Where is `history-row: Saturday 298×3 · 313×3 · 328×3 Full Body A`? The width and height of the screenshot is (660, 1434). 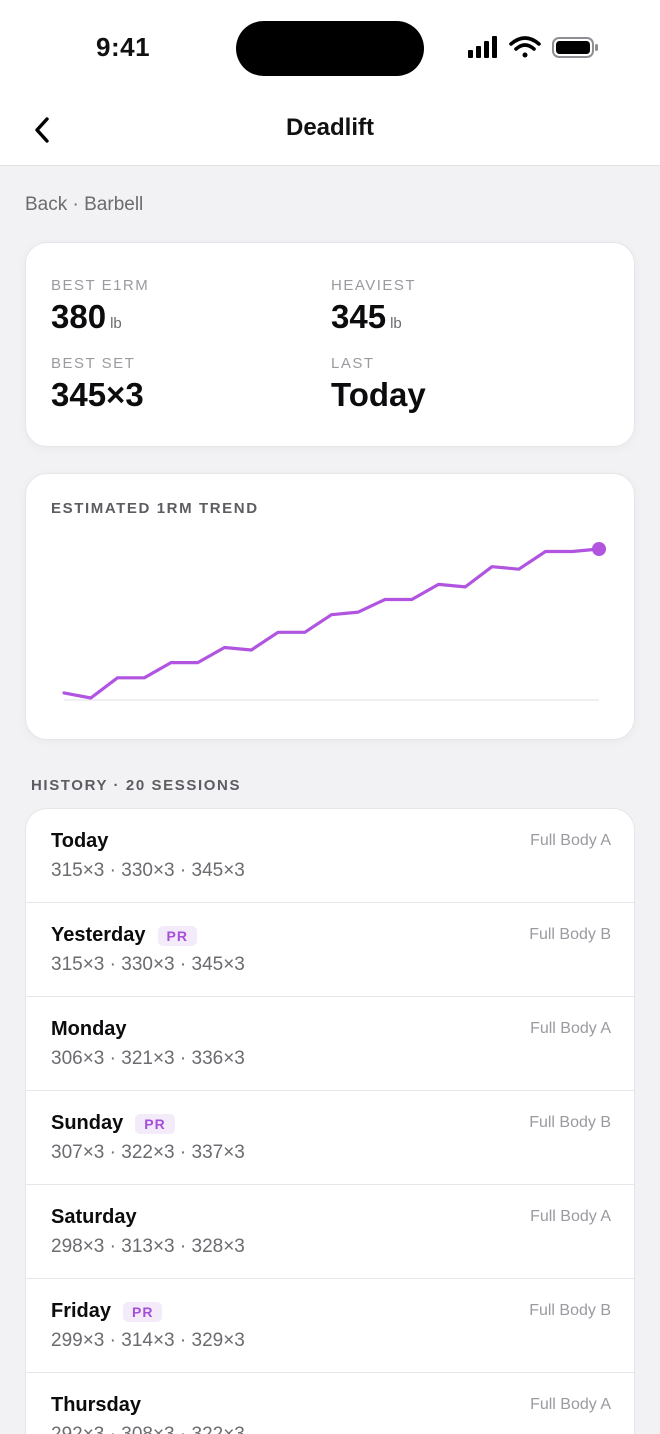 history-row: Saturday 298×3 · 313×3 · 328×3 Full Body A is located at coordinates (330, 1232).